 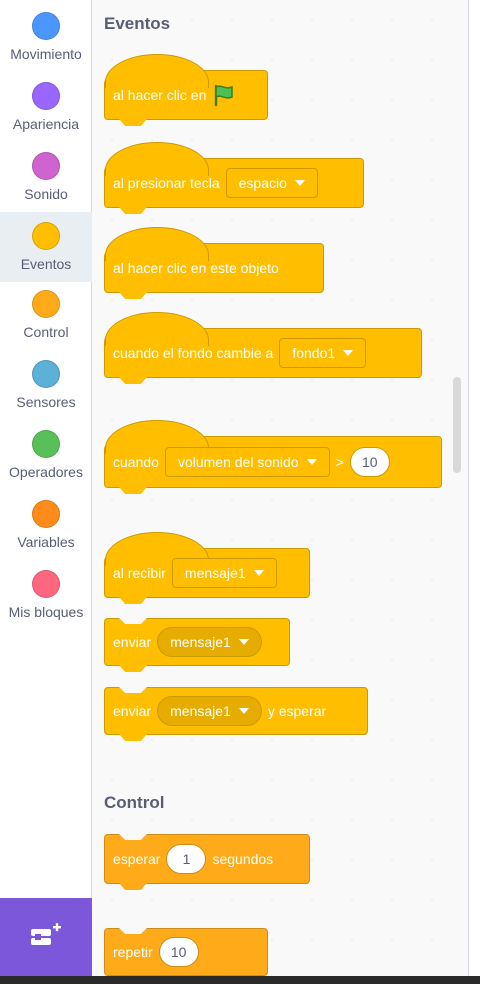 I want to click on block-text: esperar, so click(x=137, y=859).